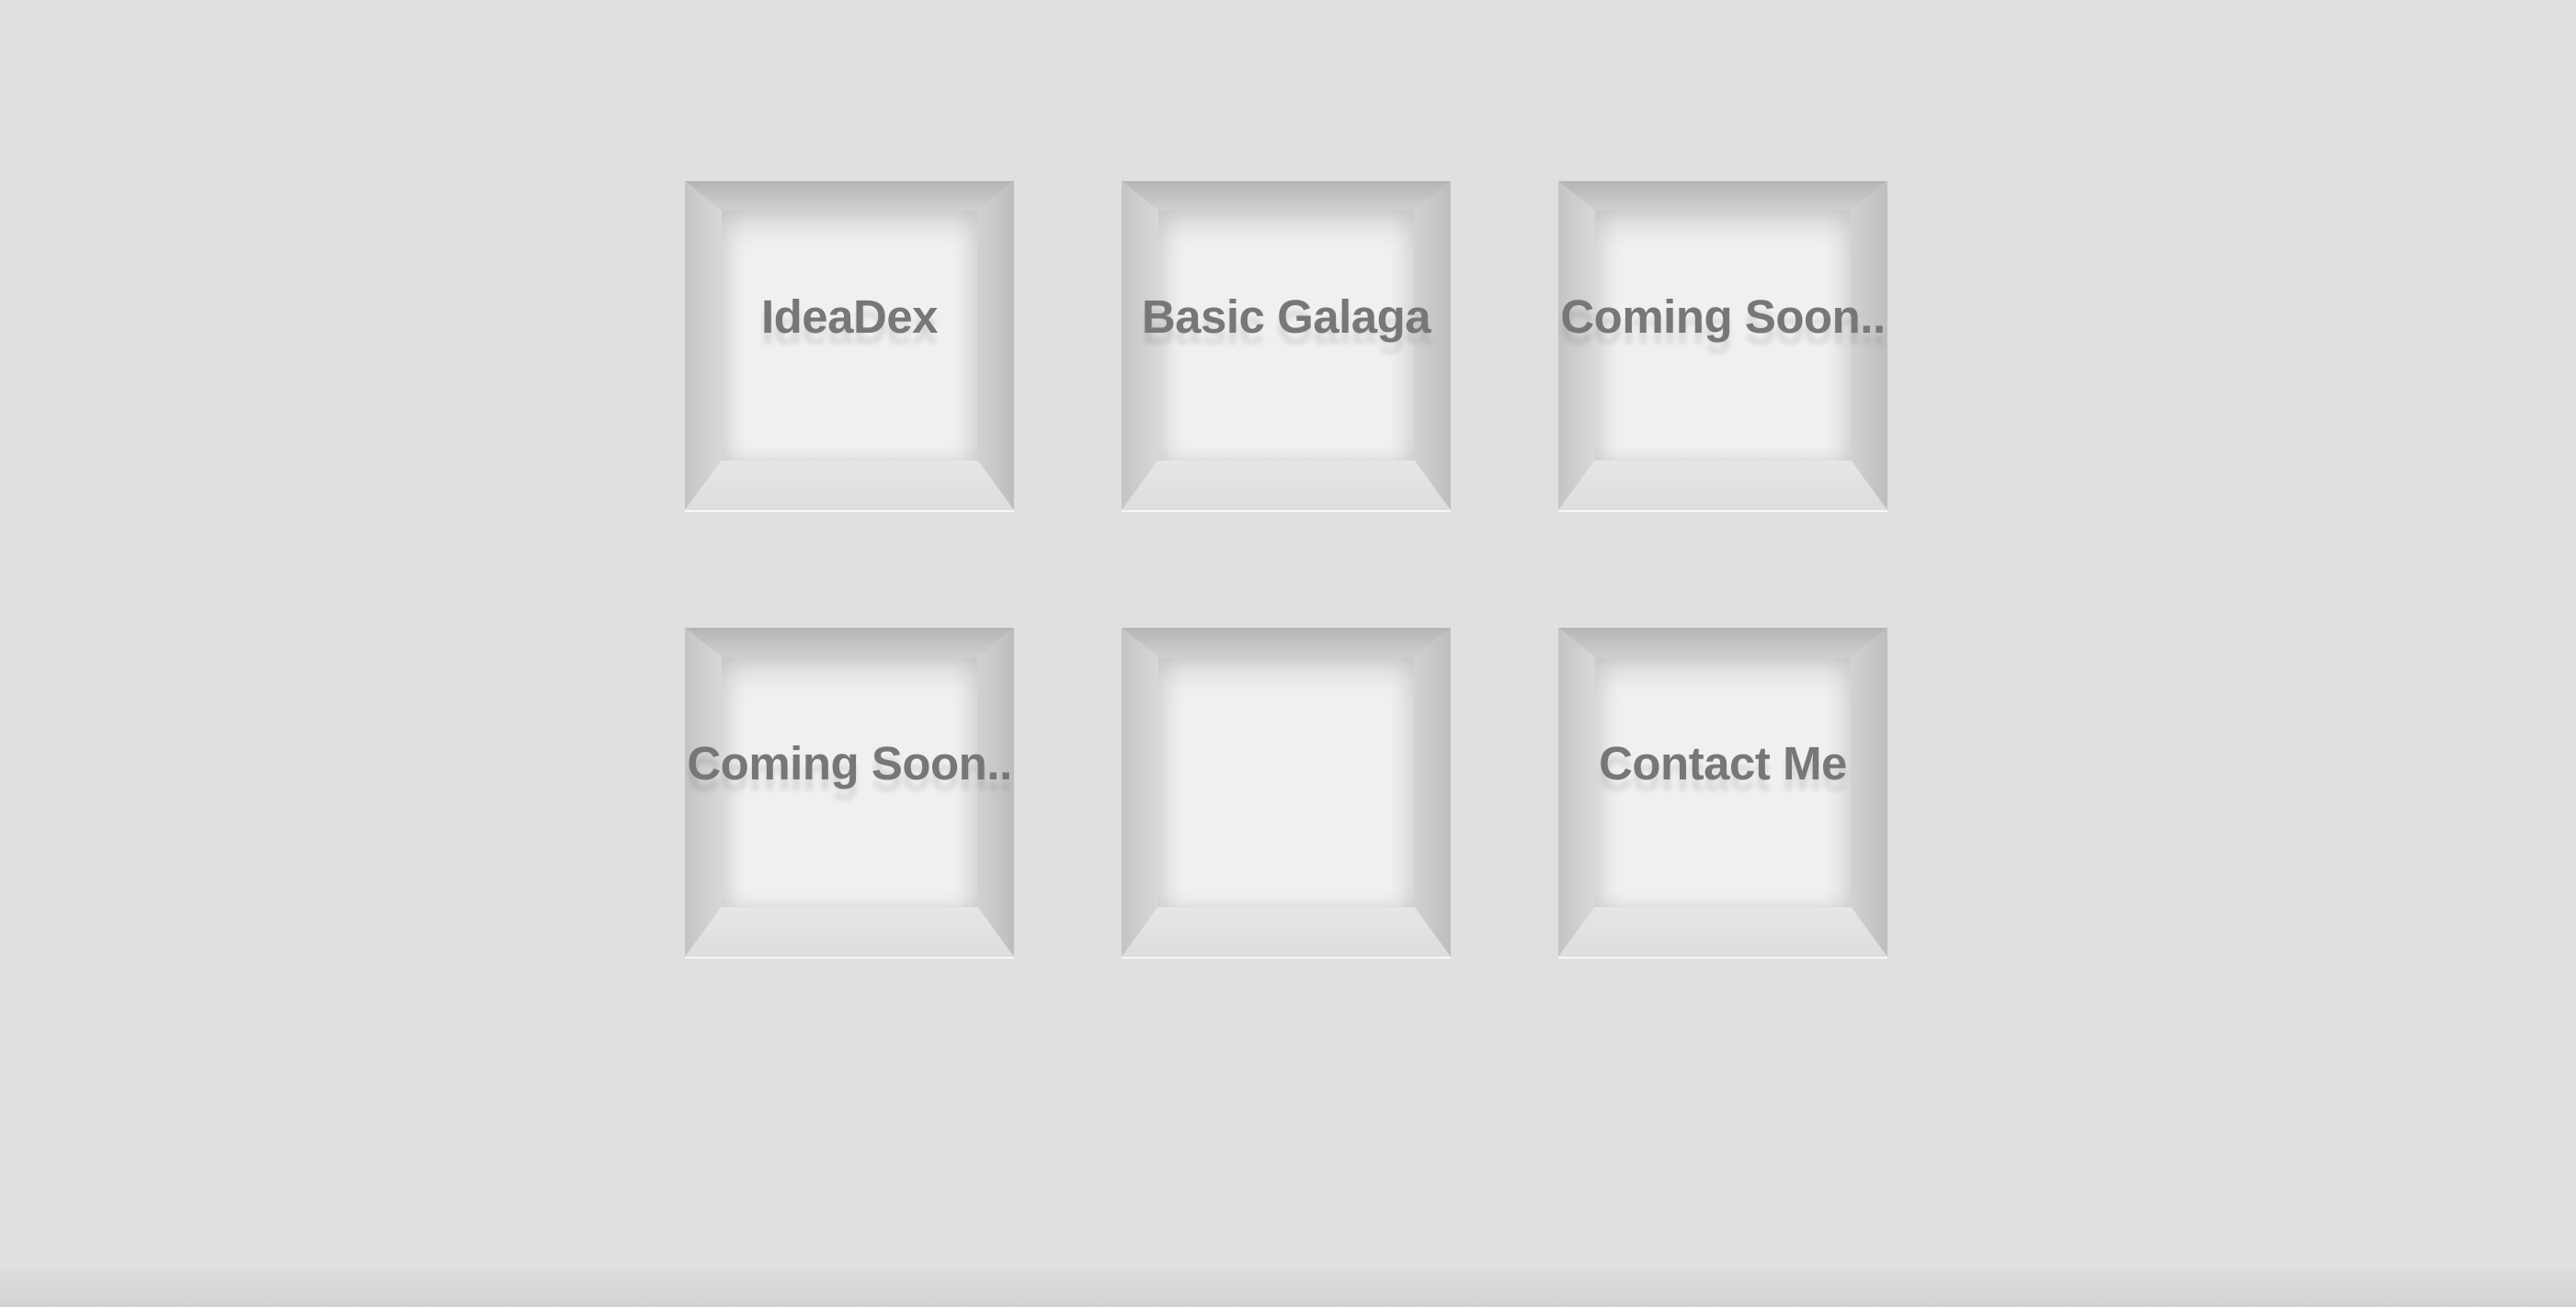  I want to click on tile-contact-me: Contact Me, so click(1722, 793).